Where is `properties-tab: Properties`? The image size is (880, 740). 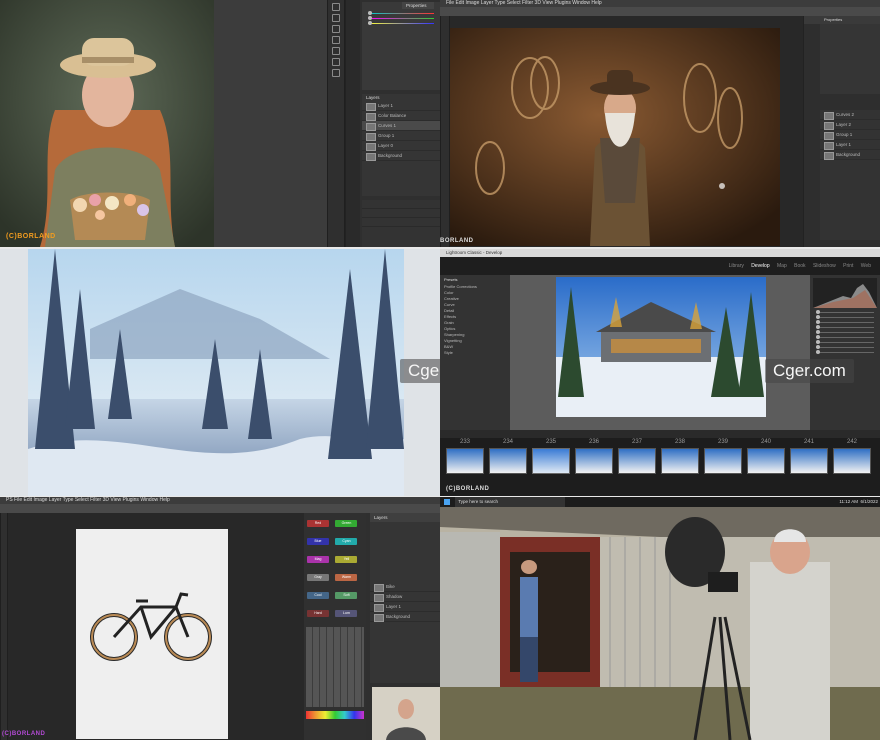 properties-tab: Properties is located at coordinates (418, 5).